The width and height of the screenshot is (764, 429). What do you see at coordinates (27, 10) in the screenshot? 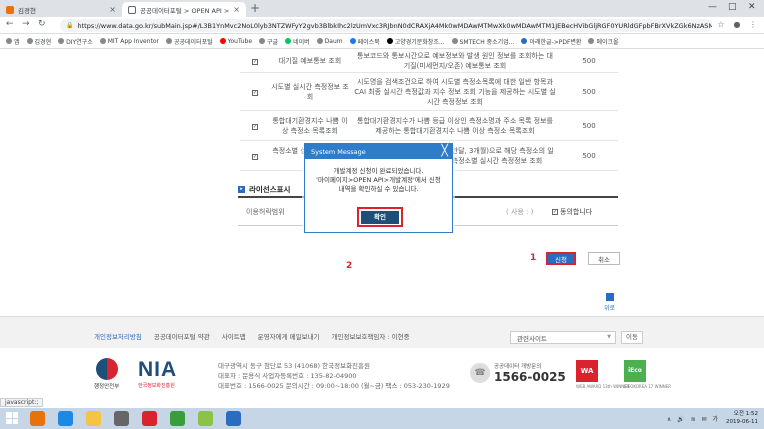
I see `tab-title: 김경현` at bounding box center [27, 10].